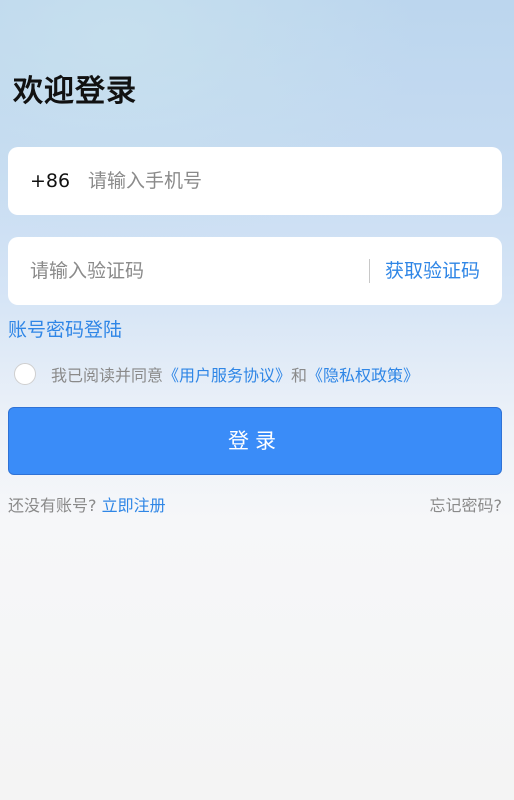 The width and height of the screenshot is (514, 800). What do you see at coordinates (288, 181) in the screenshot?
I see `phone-input` at bounding box center [288, 181].